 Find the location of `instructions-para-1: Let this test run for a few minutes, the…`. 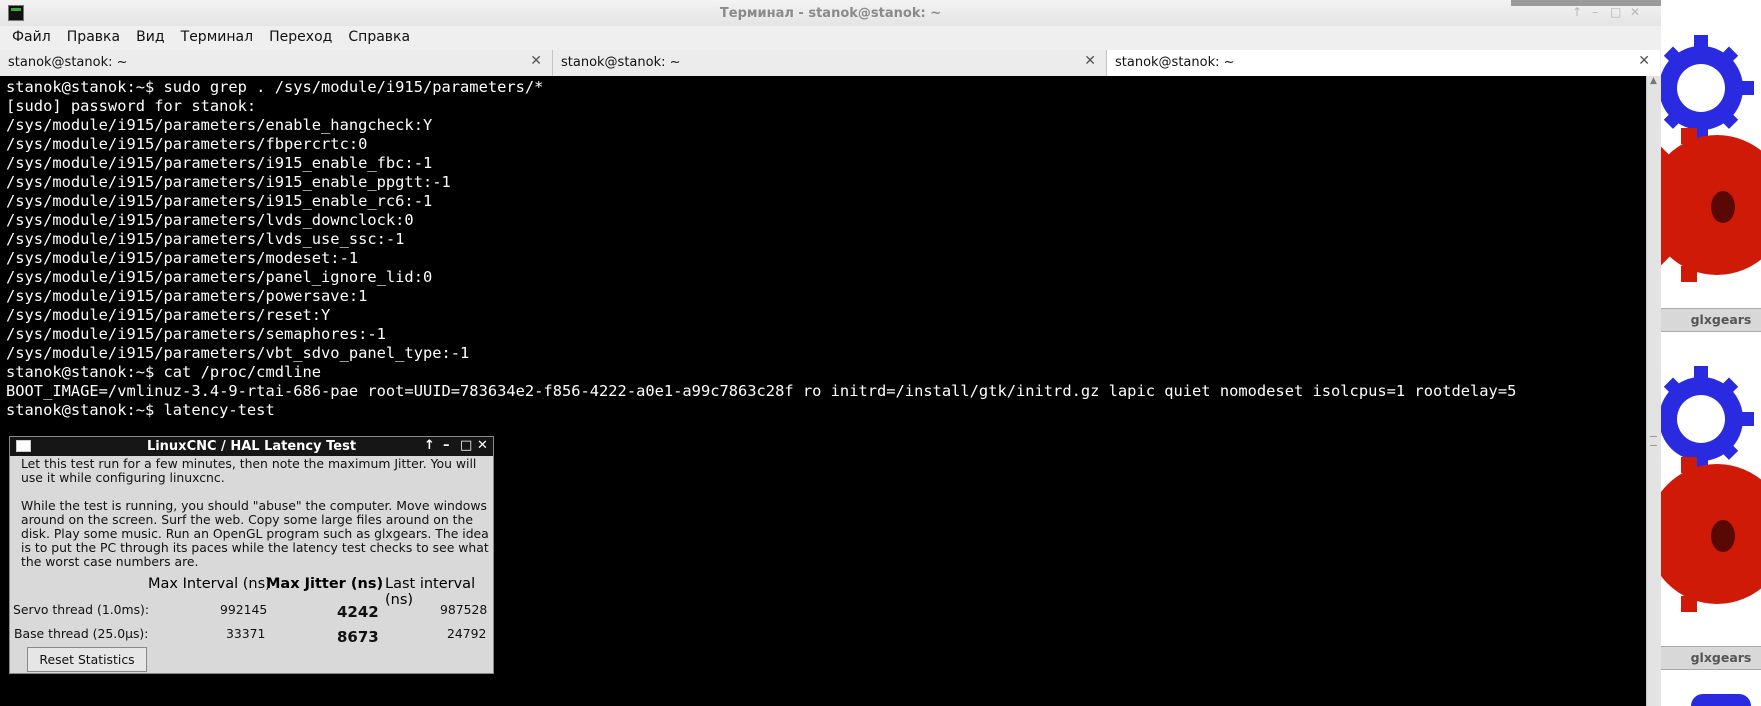

instructions-para-1: Let this test run for a few minutes, the… is located at coordinates (249, 470).